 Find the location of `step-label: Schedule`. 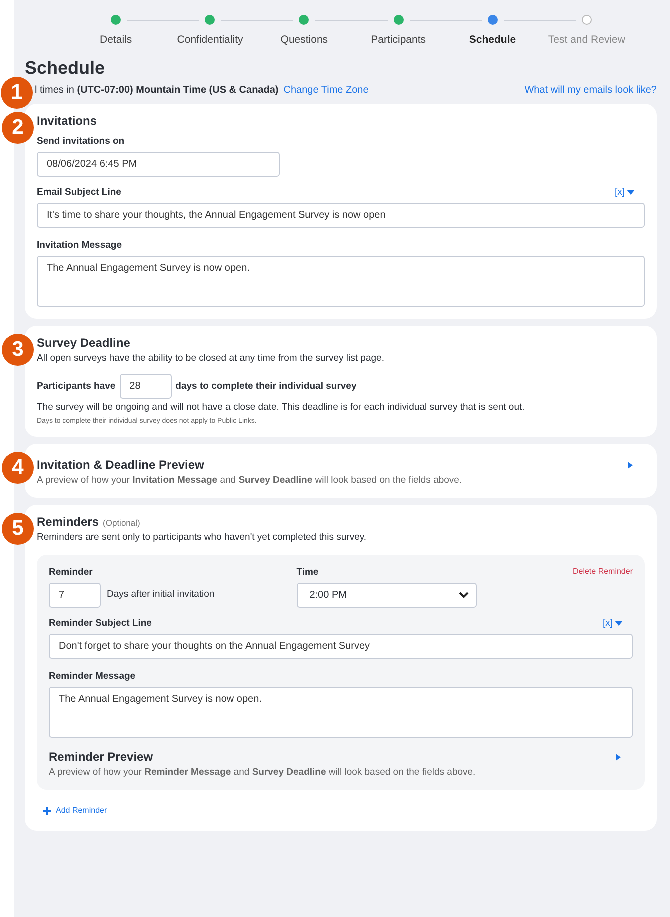

step-label: Schedule is located at coordinates (492, 40).